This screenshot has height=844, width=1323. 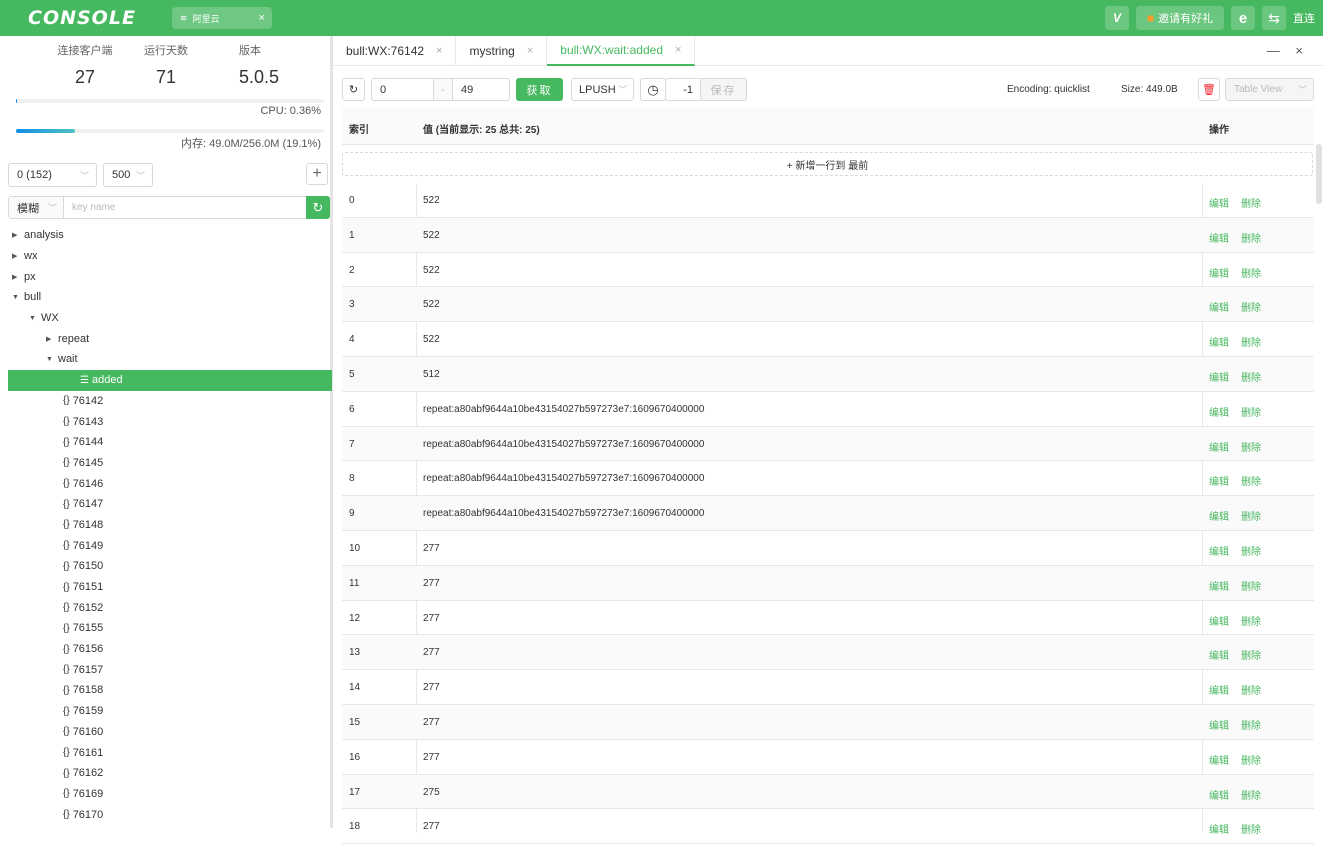 I want to click on window-controls: — ×, so click(x=1288, y=50).